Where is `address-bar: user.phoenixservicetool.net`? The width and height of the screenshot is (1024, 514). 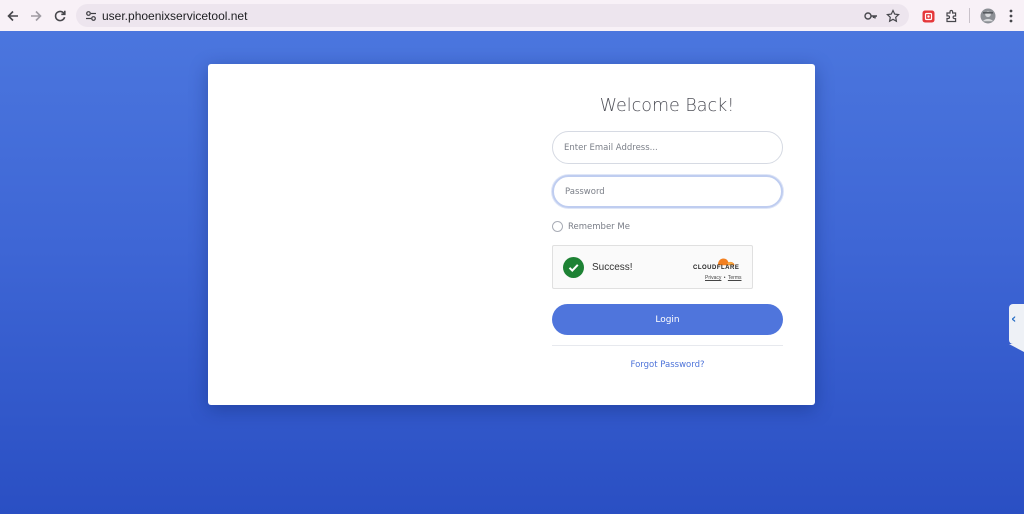
address-bar: user.phoenixservicetool.net is located at coordinates (492, 15).